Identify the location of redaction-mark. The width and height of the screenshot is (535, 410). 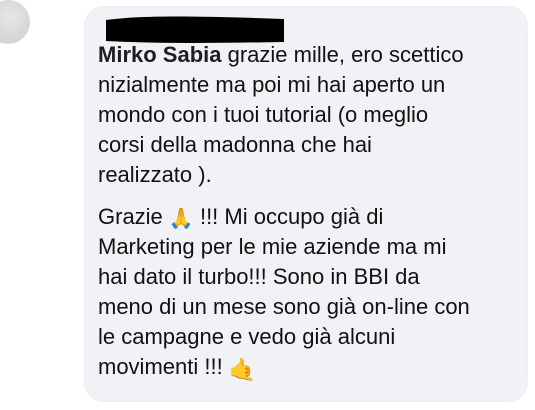
(195, 28).